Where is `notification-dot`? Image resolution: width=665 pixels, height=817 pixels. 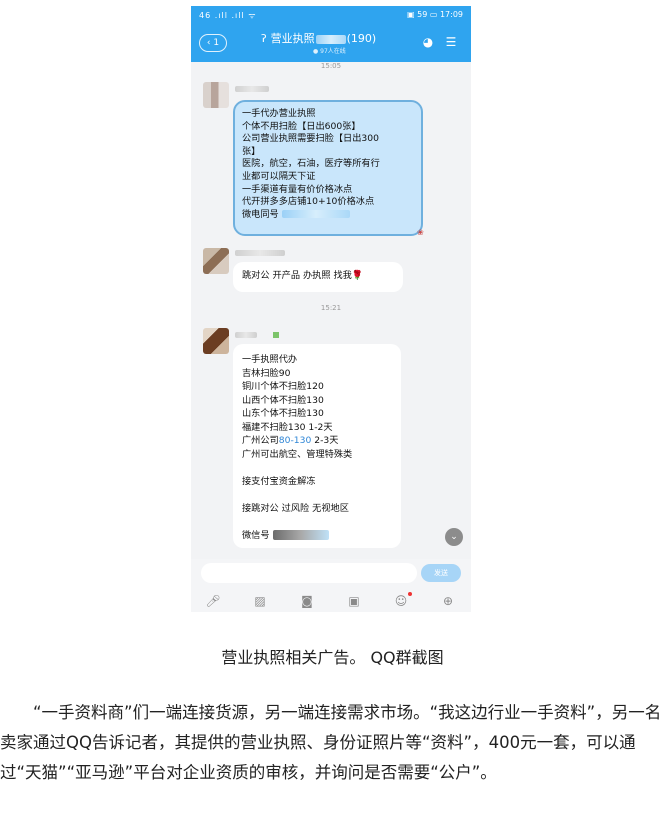 notification-dot is located at coordinates (410, 594).